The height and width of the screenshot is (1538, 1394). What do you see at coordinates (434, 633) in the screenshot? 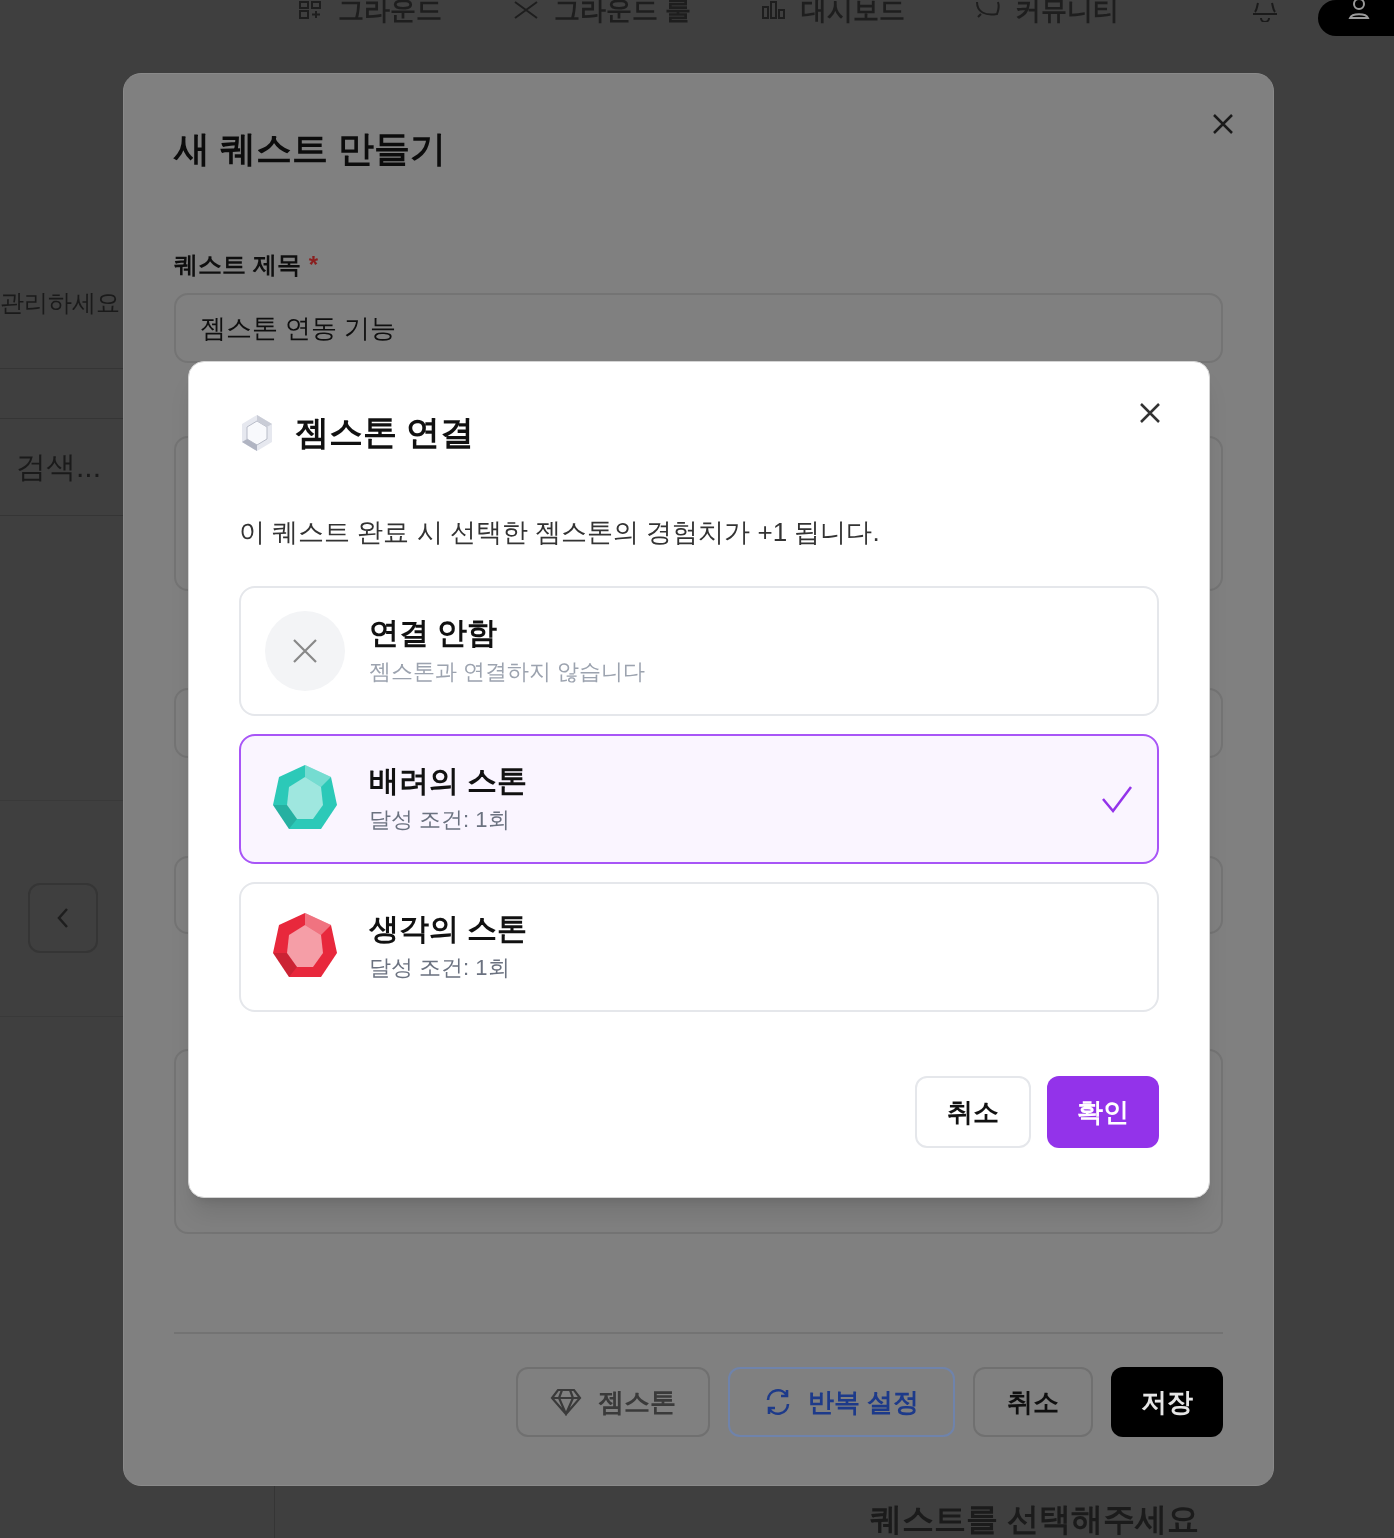
I see `option-title: 연결 안함` at bounding box center [434, 633].